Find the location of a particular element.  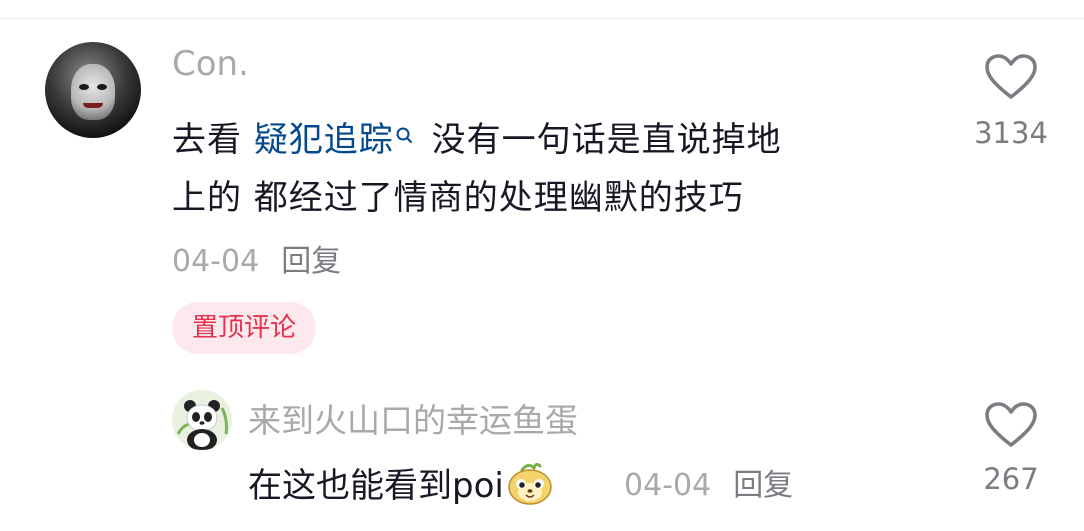

reply-meta: 04-04 回复 is located at coordinates (708, 482).